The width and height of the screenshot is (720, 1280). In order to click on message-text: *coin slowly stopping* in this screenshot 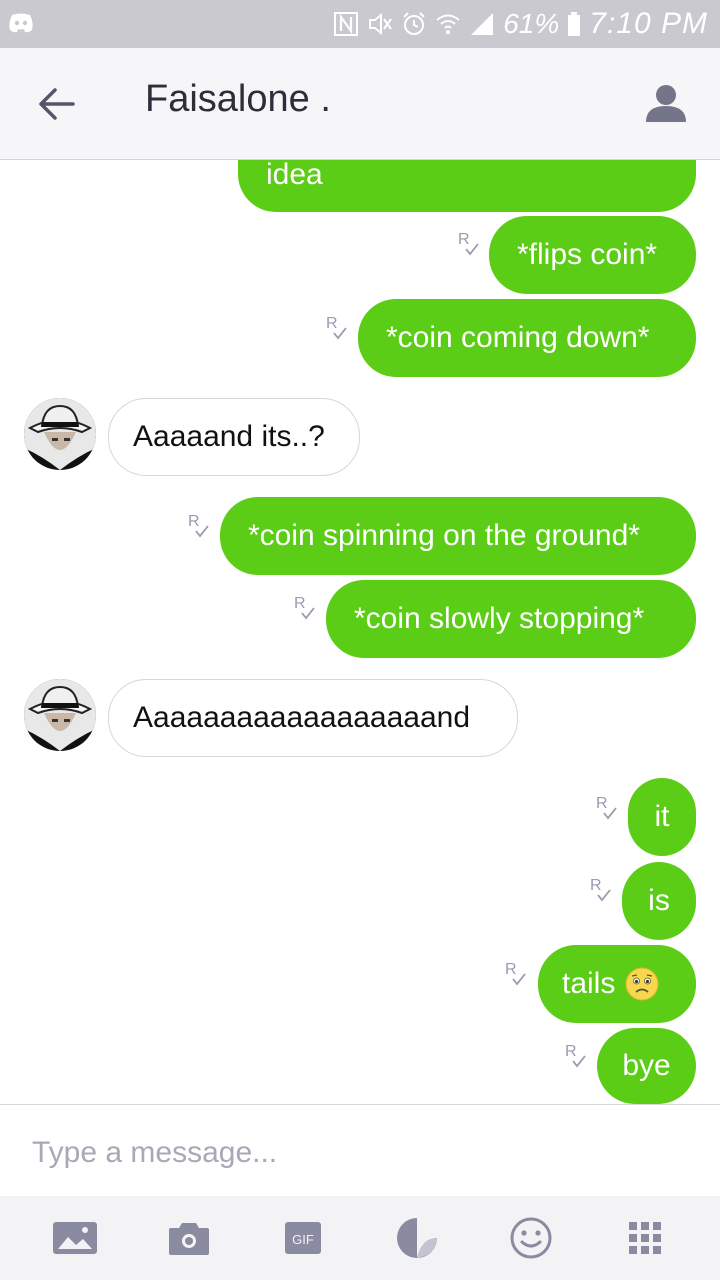, I will do `click(499, 618)`.